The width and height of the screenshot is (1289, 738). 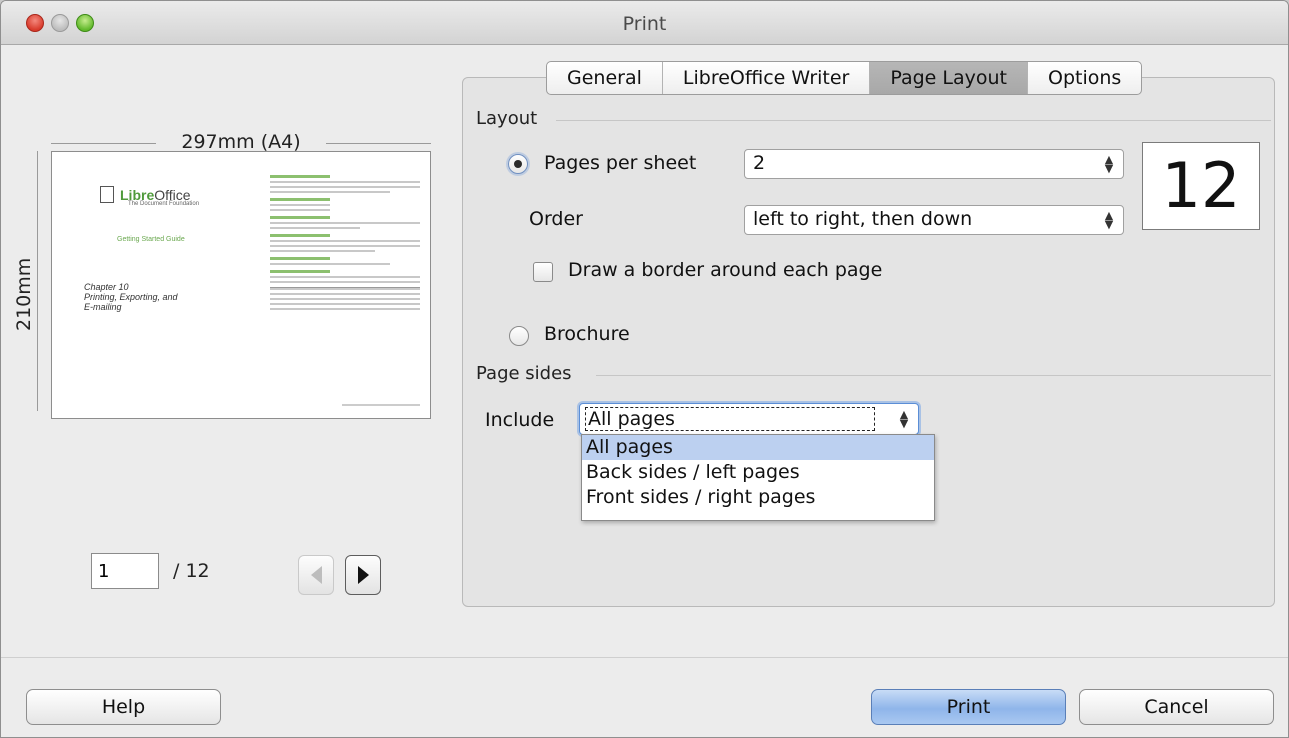 I want to click on next-page-button, so click(x=363, y=575).